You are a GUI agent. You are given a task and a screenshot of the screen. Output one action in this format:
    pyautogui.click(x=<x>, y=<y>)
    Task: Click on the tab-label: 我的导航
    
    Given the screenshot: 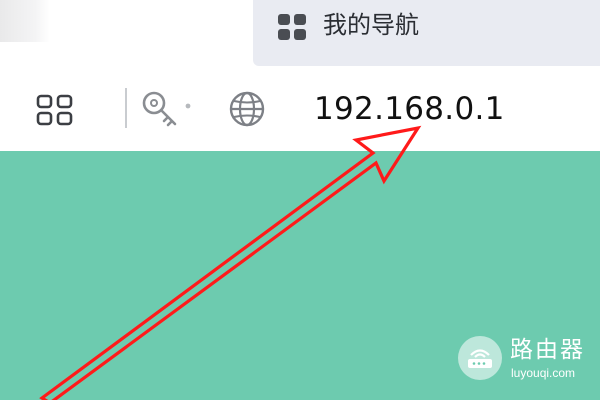 What is the action you would take?
    pyautogui.click(x=371, y=25)
    